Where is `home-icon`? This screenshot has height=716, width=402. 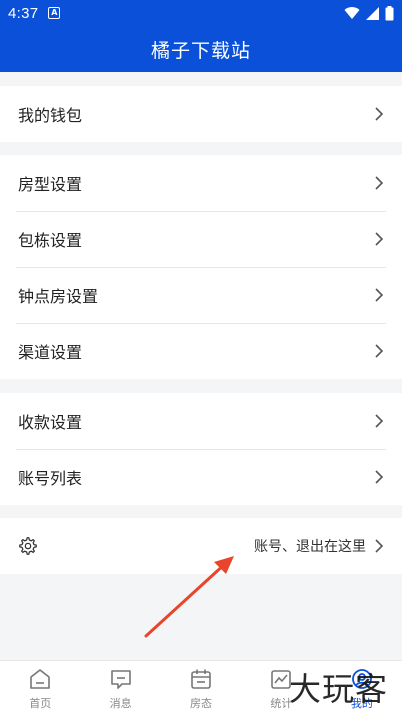
home-icon is located at coordinates (40, 679).